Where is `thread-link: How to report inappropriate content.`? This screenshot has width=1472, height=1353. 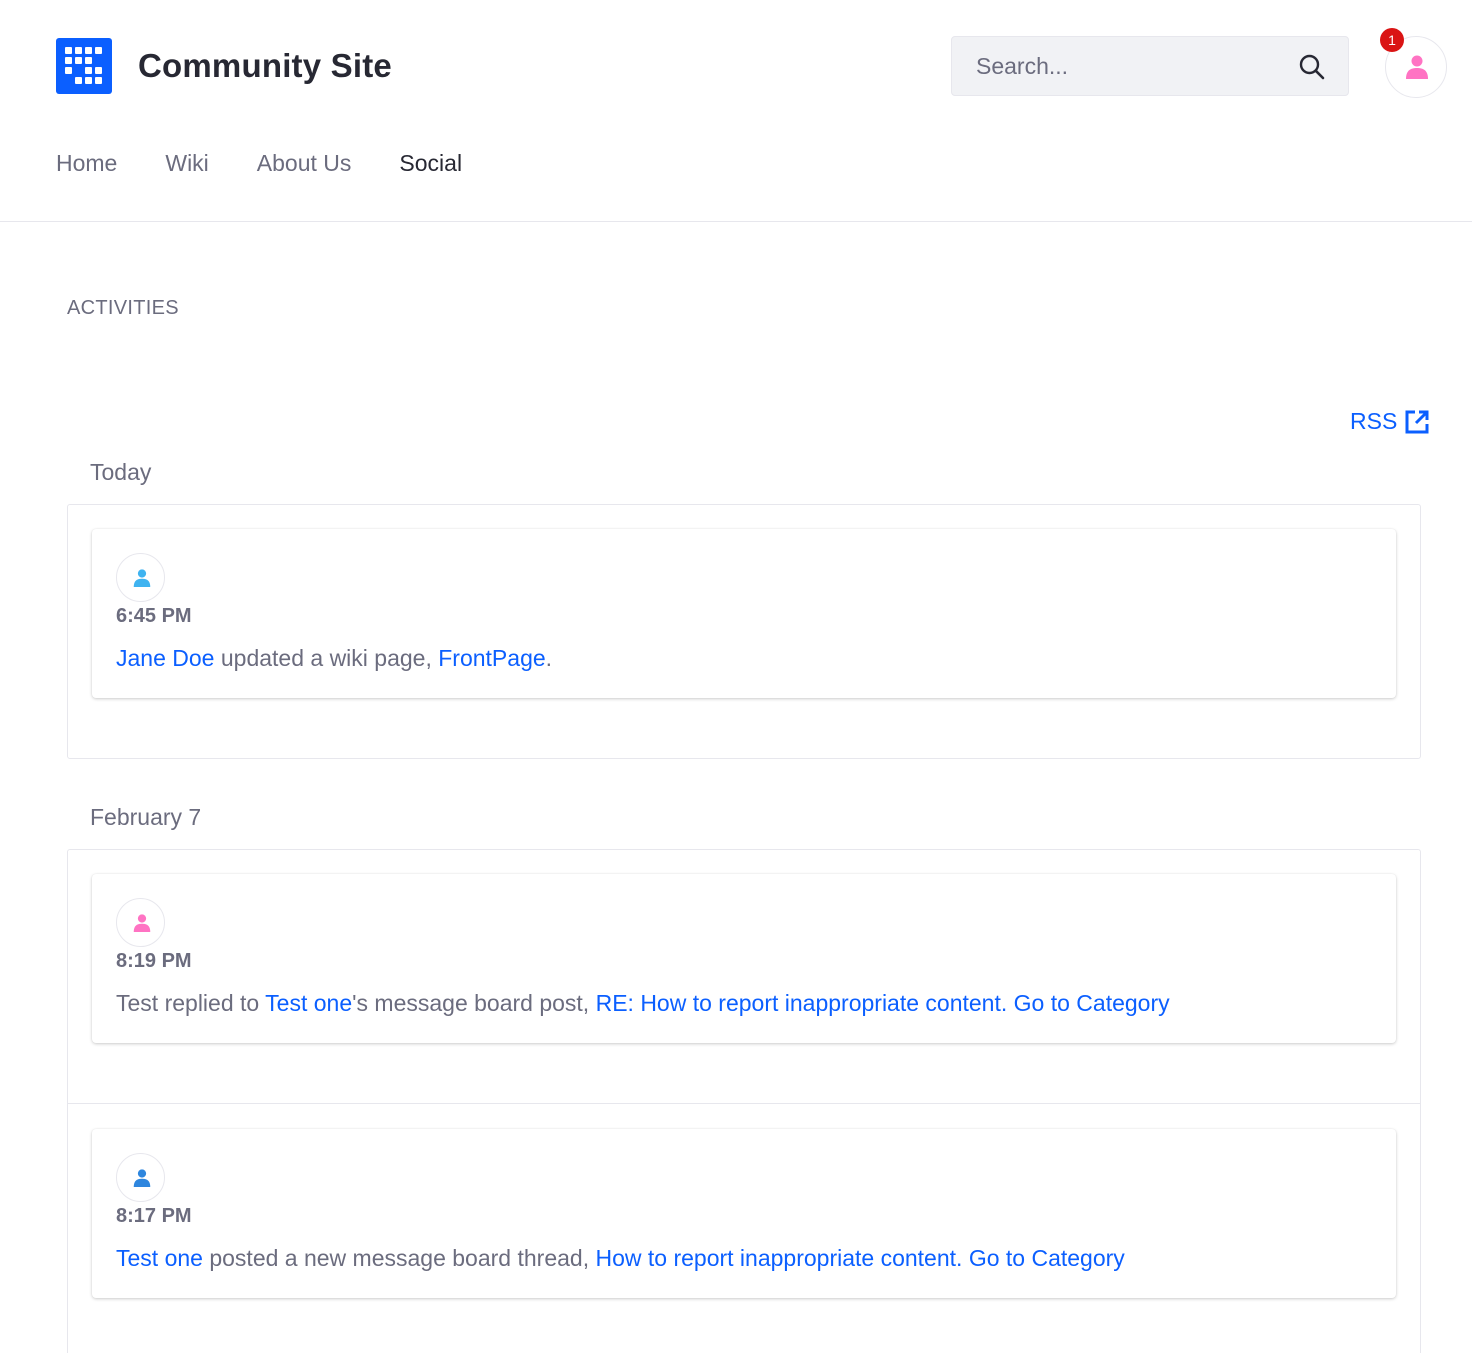
thread-link: How to report inappropriate content. is located at coordinates (778, 1258).